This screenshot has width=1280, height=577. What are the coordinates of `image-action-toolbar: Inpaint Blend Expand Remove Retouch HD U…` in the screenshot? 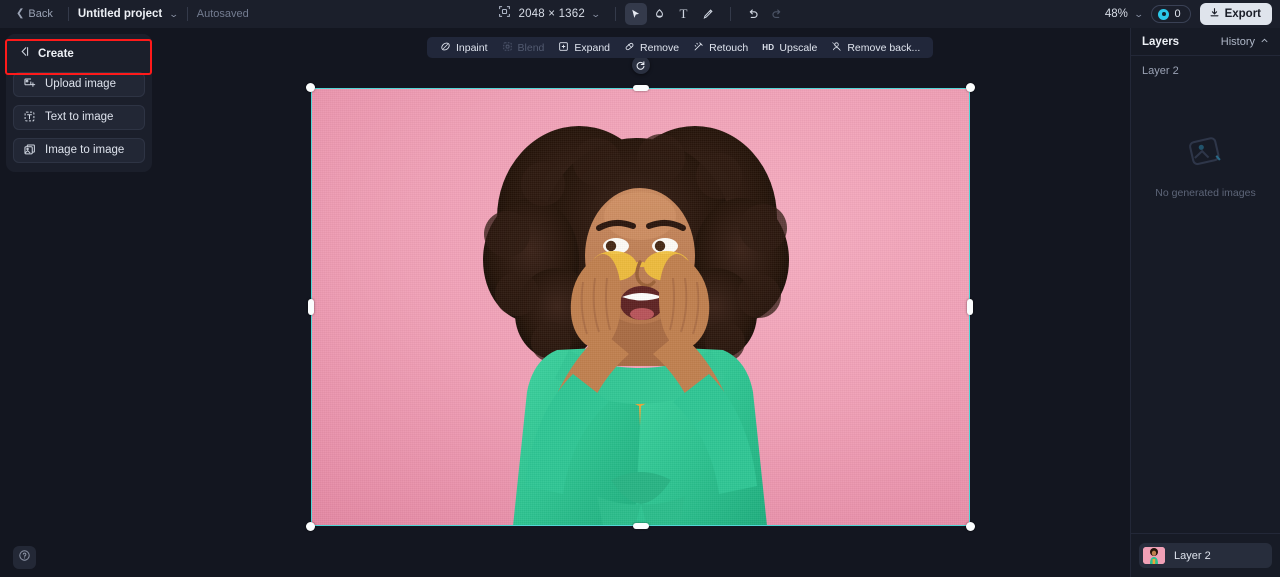 It's located at (680, 47).